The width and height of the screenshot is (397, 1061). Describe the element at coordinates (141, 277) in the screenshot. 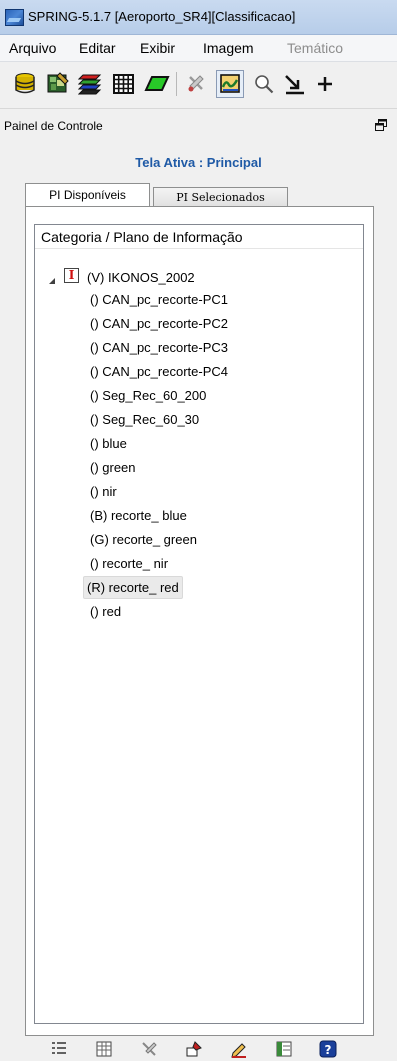

I see `category-ikonos: (V) IKONOS_2002` at that location.